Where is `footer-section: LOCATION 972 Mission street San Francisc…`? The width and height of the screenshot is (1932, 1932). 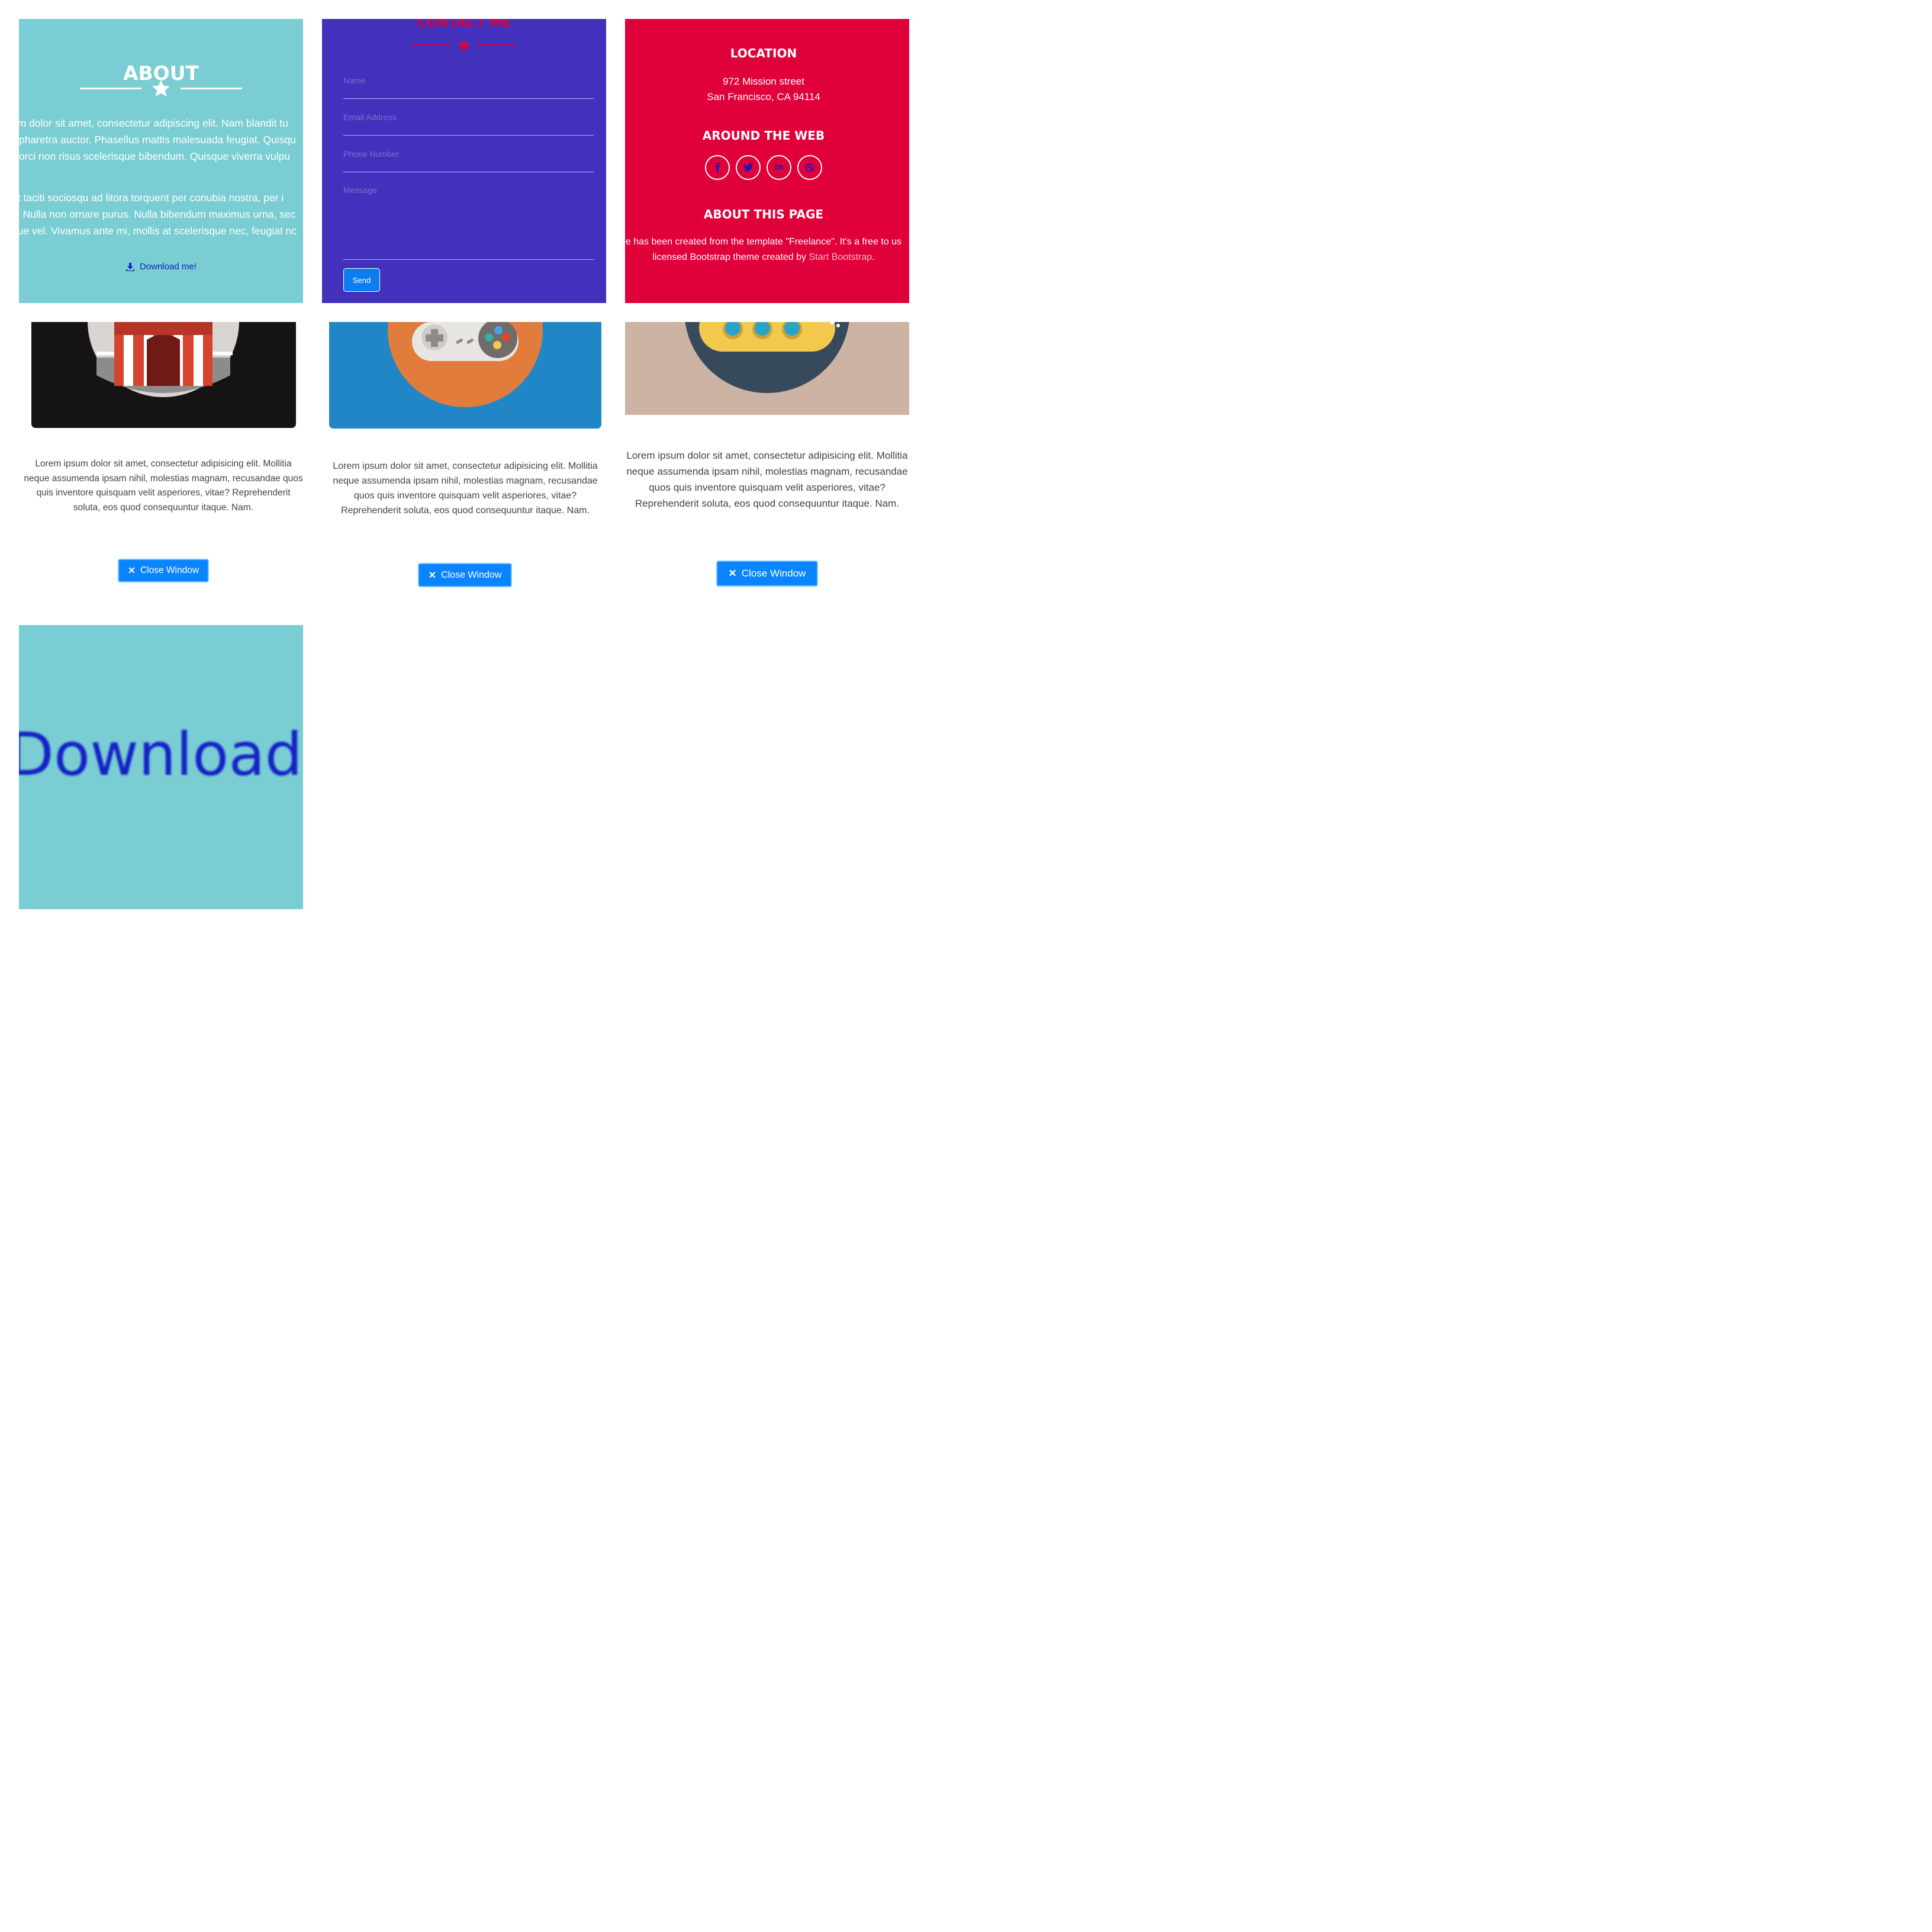
footer-section: LOCATION 972 Mission street San Francisc… is located at coordinates (767, 161).